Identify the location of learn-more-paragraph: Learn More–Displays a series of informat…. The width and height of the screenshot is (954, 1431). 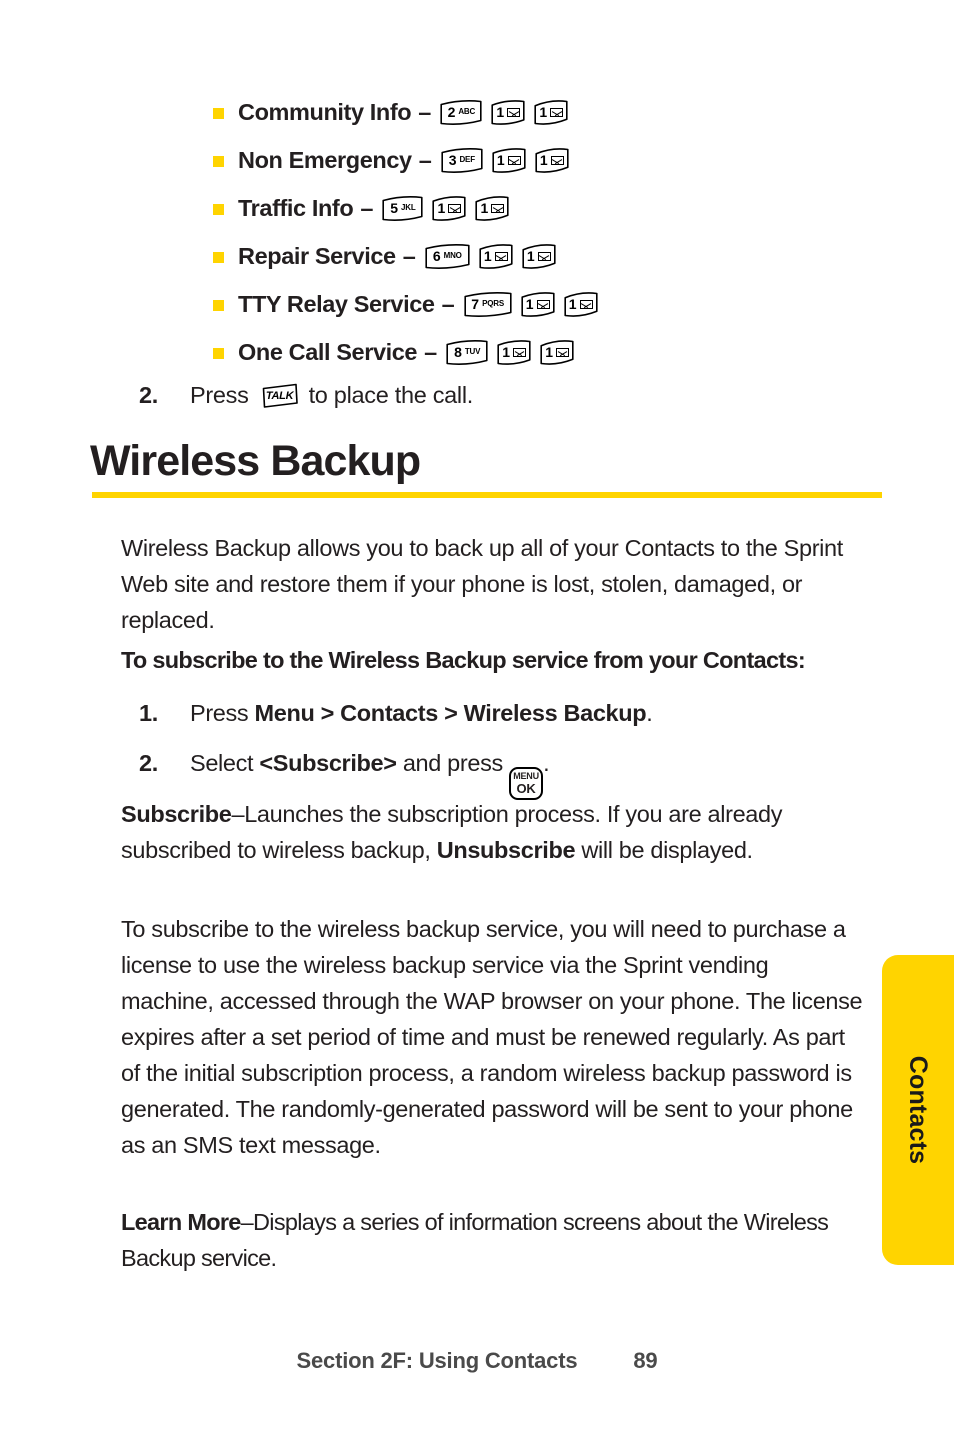
(496, 1240).